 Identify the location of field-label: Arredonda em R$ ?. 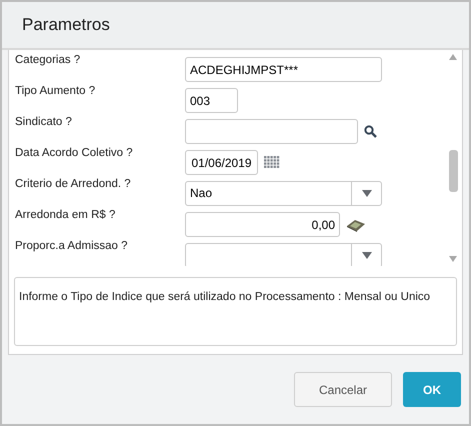
(65, 215).